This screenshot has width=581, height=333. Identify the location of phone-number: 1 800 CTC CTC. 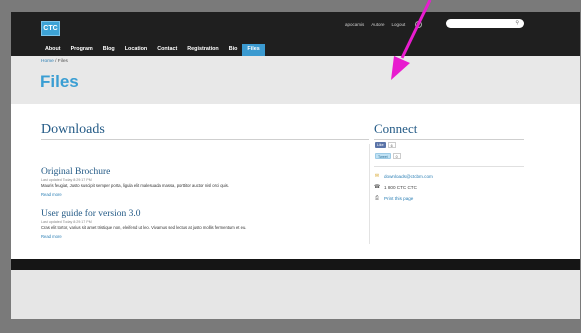
(400, 187).